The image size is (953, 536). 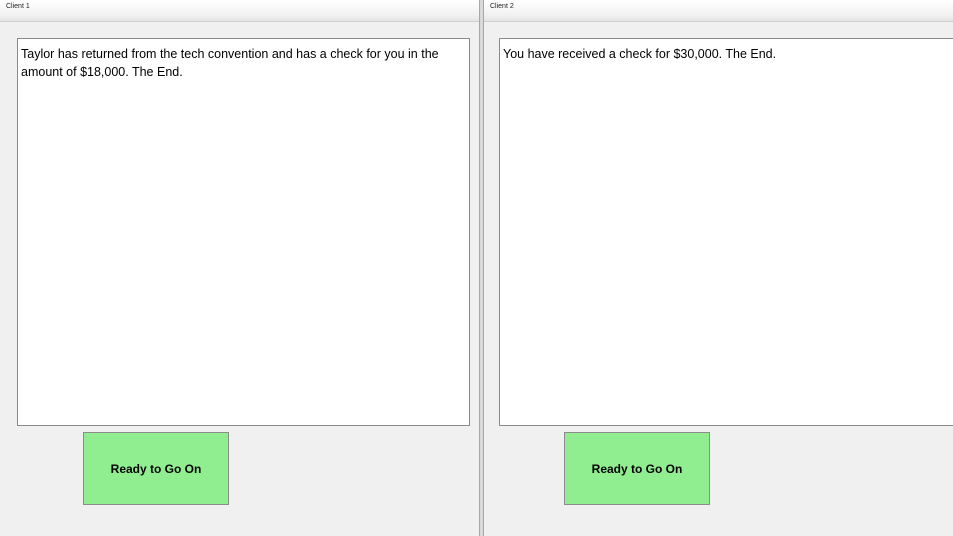 What do you see at coordinates (239, 11) in the screenshot?
I see `client-1-title: Client 1` at bounding box center [239, 11].